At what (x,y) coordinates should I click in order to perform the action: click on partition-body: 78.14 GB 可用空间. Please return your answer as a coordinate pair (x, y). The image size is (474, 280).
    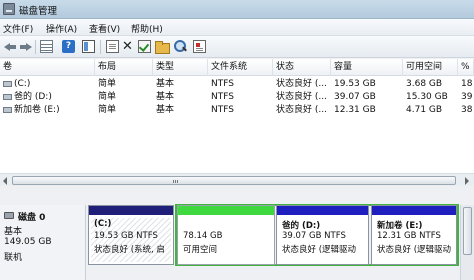
    Looking at the image, I should click on (226, 240).